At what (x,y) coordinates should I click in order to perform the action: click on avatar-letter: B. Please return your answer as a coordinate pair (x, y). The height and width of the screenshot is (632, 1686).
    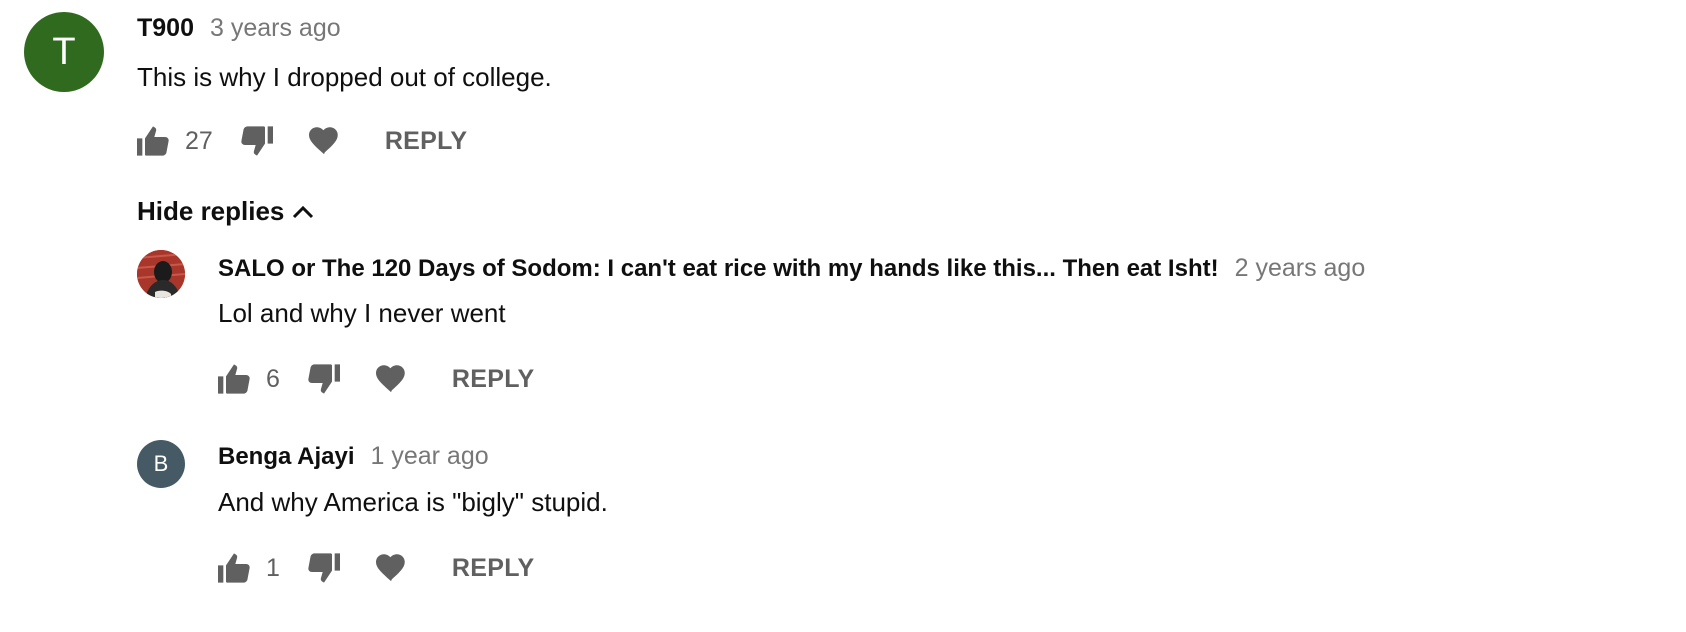
    Looking at the image, I should click on (161, 463).